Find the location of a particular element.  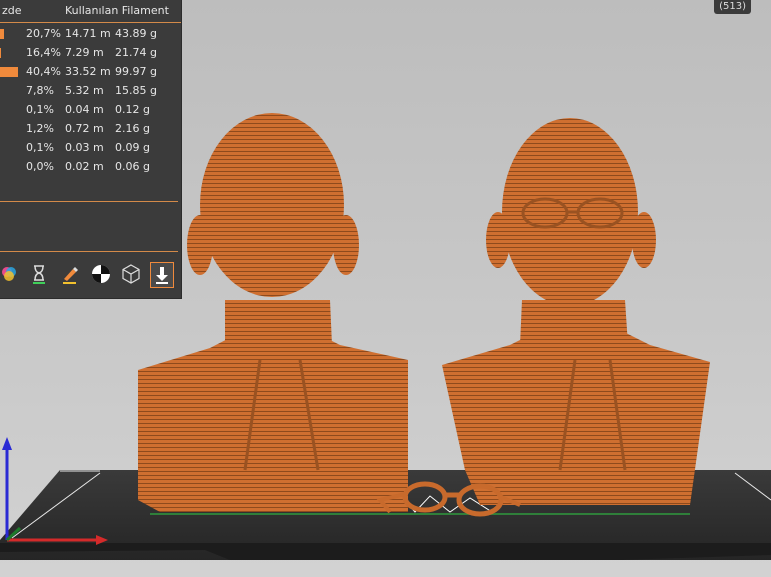

row-percent: 20,7% is located at coordinates (43, 33).